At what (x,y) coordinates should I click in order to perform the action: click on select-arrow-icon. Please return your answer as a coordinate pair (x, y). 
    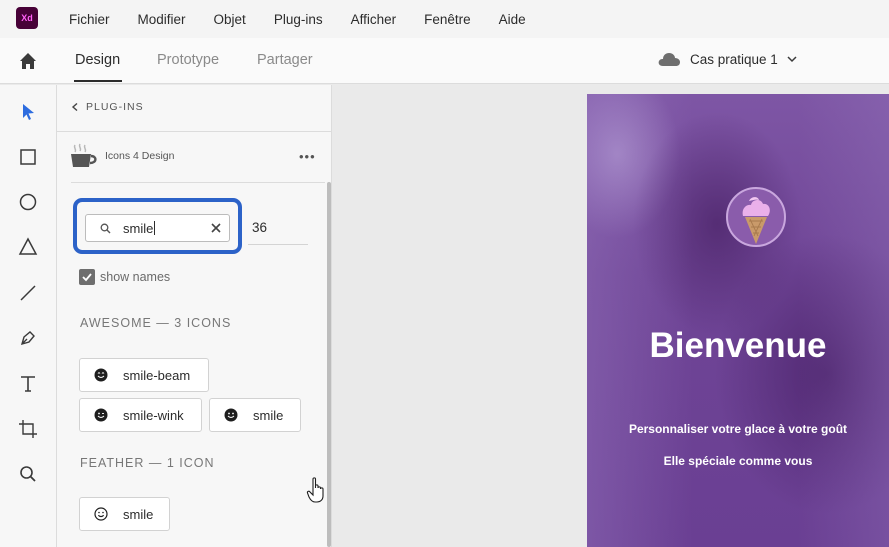
    Looking at the image, I should click on (28, 112).